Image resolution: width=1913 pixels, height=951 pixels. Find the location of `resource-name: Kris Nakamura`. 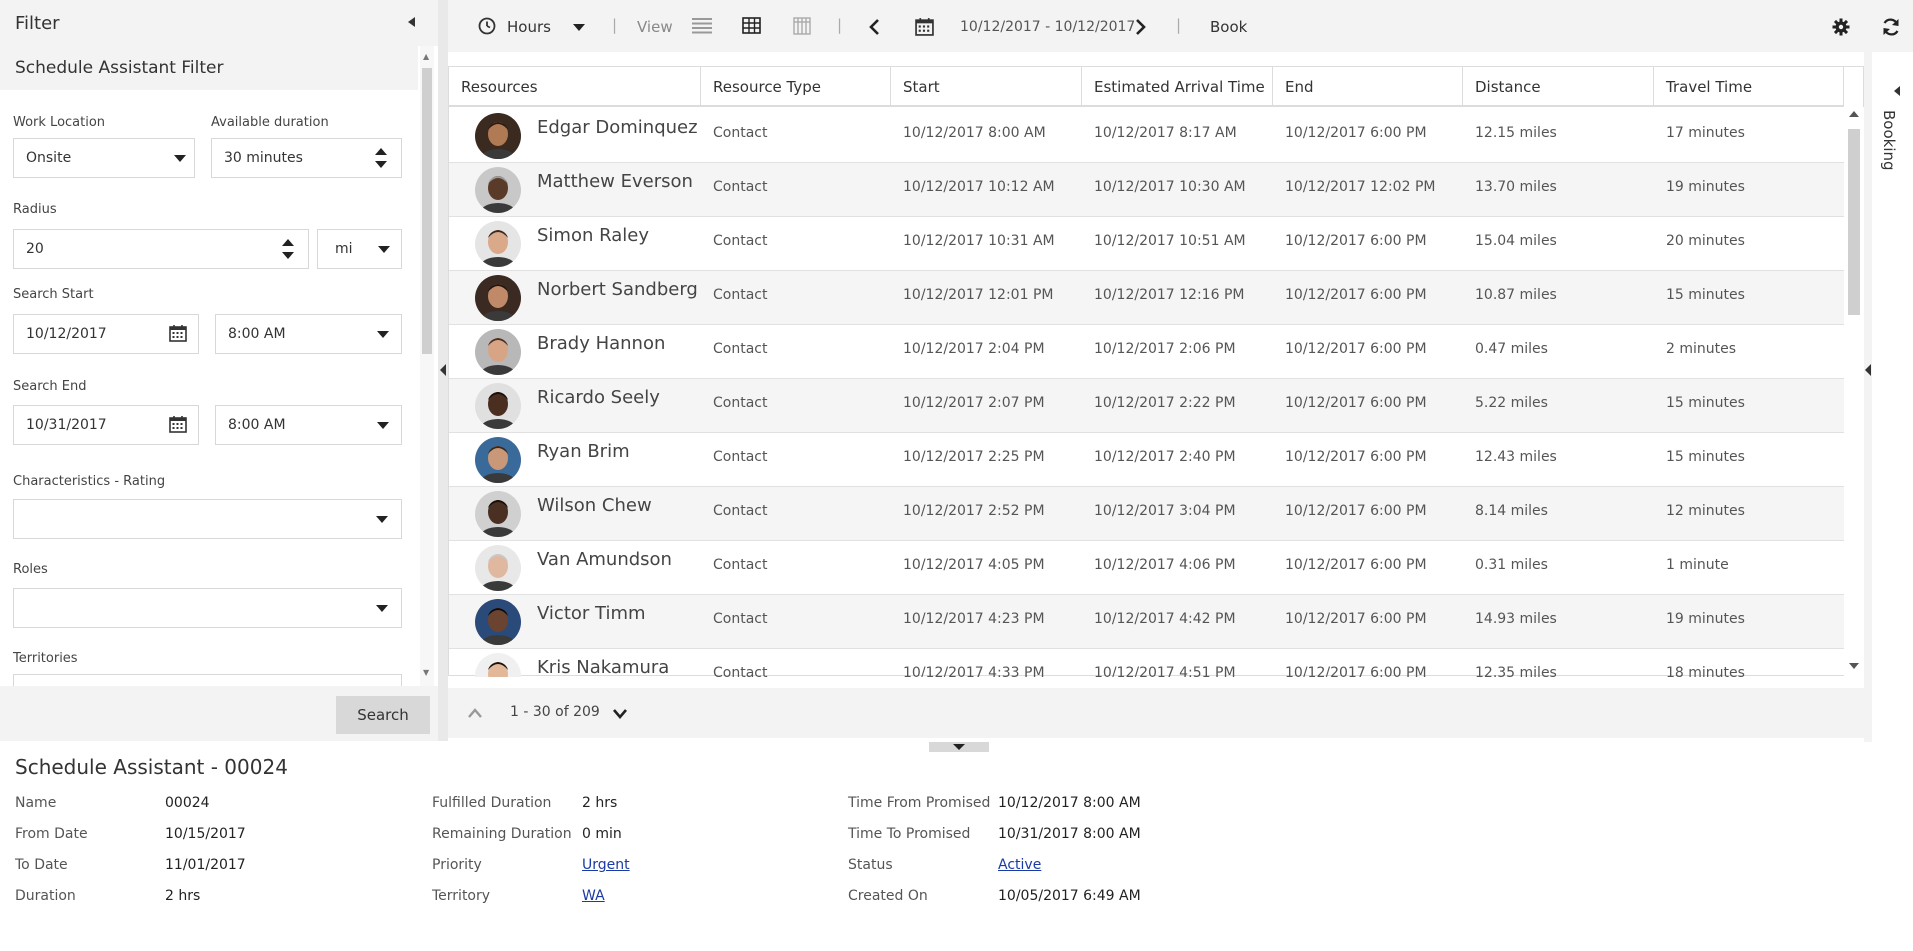

resource-name: Kris Nakamura is located at coordinates (603, 667).